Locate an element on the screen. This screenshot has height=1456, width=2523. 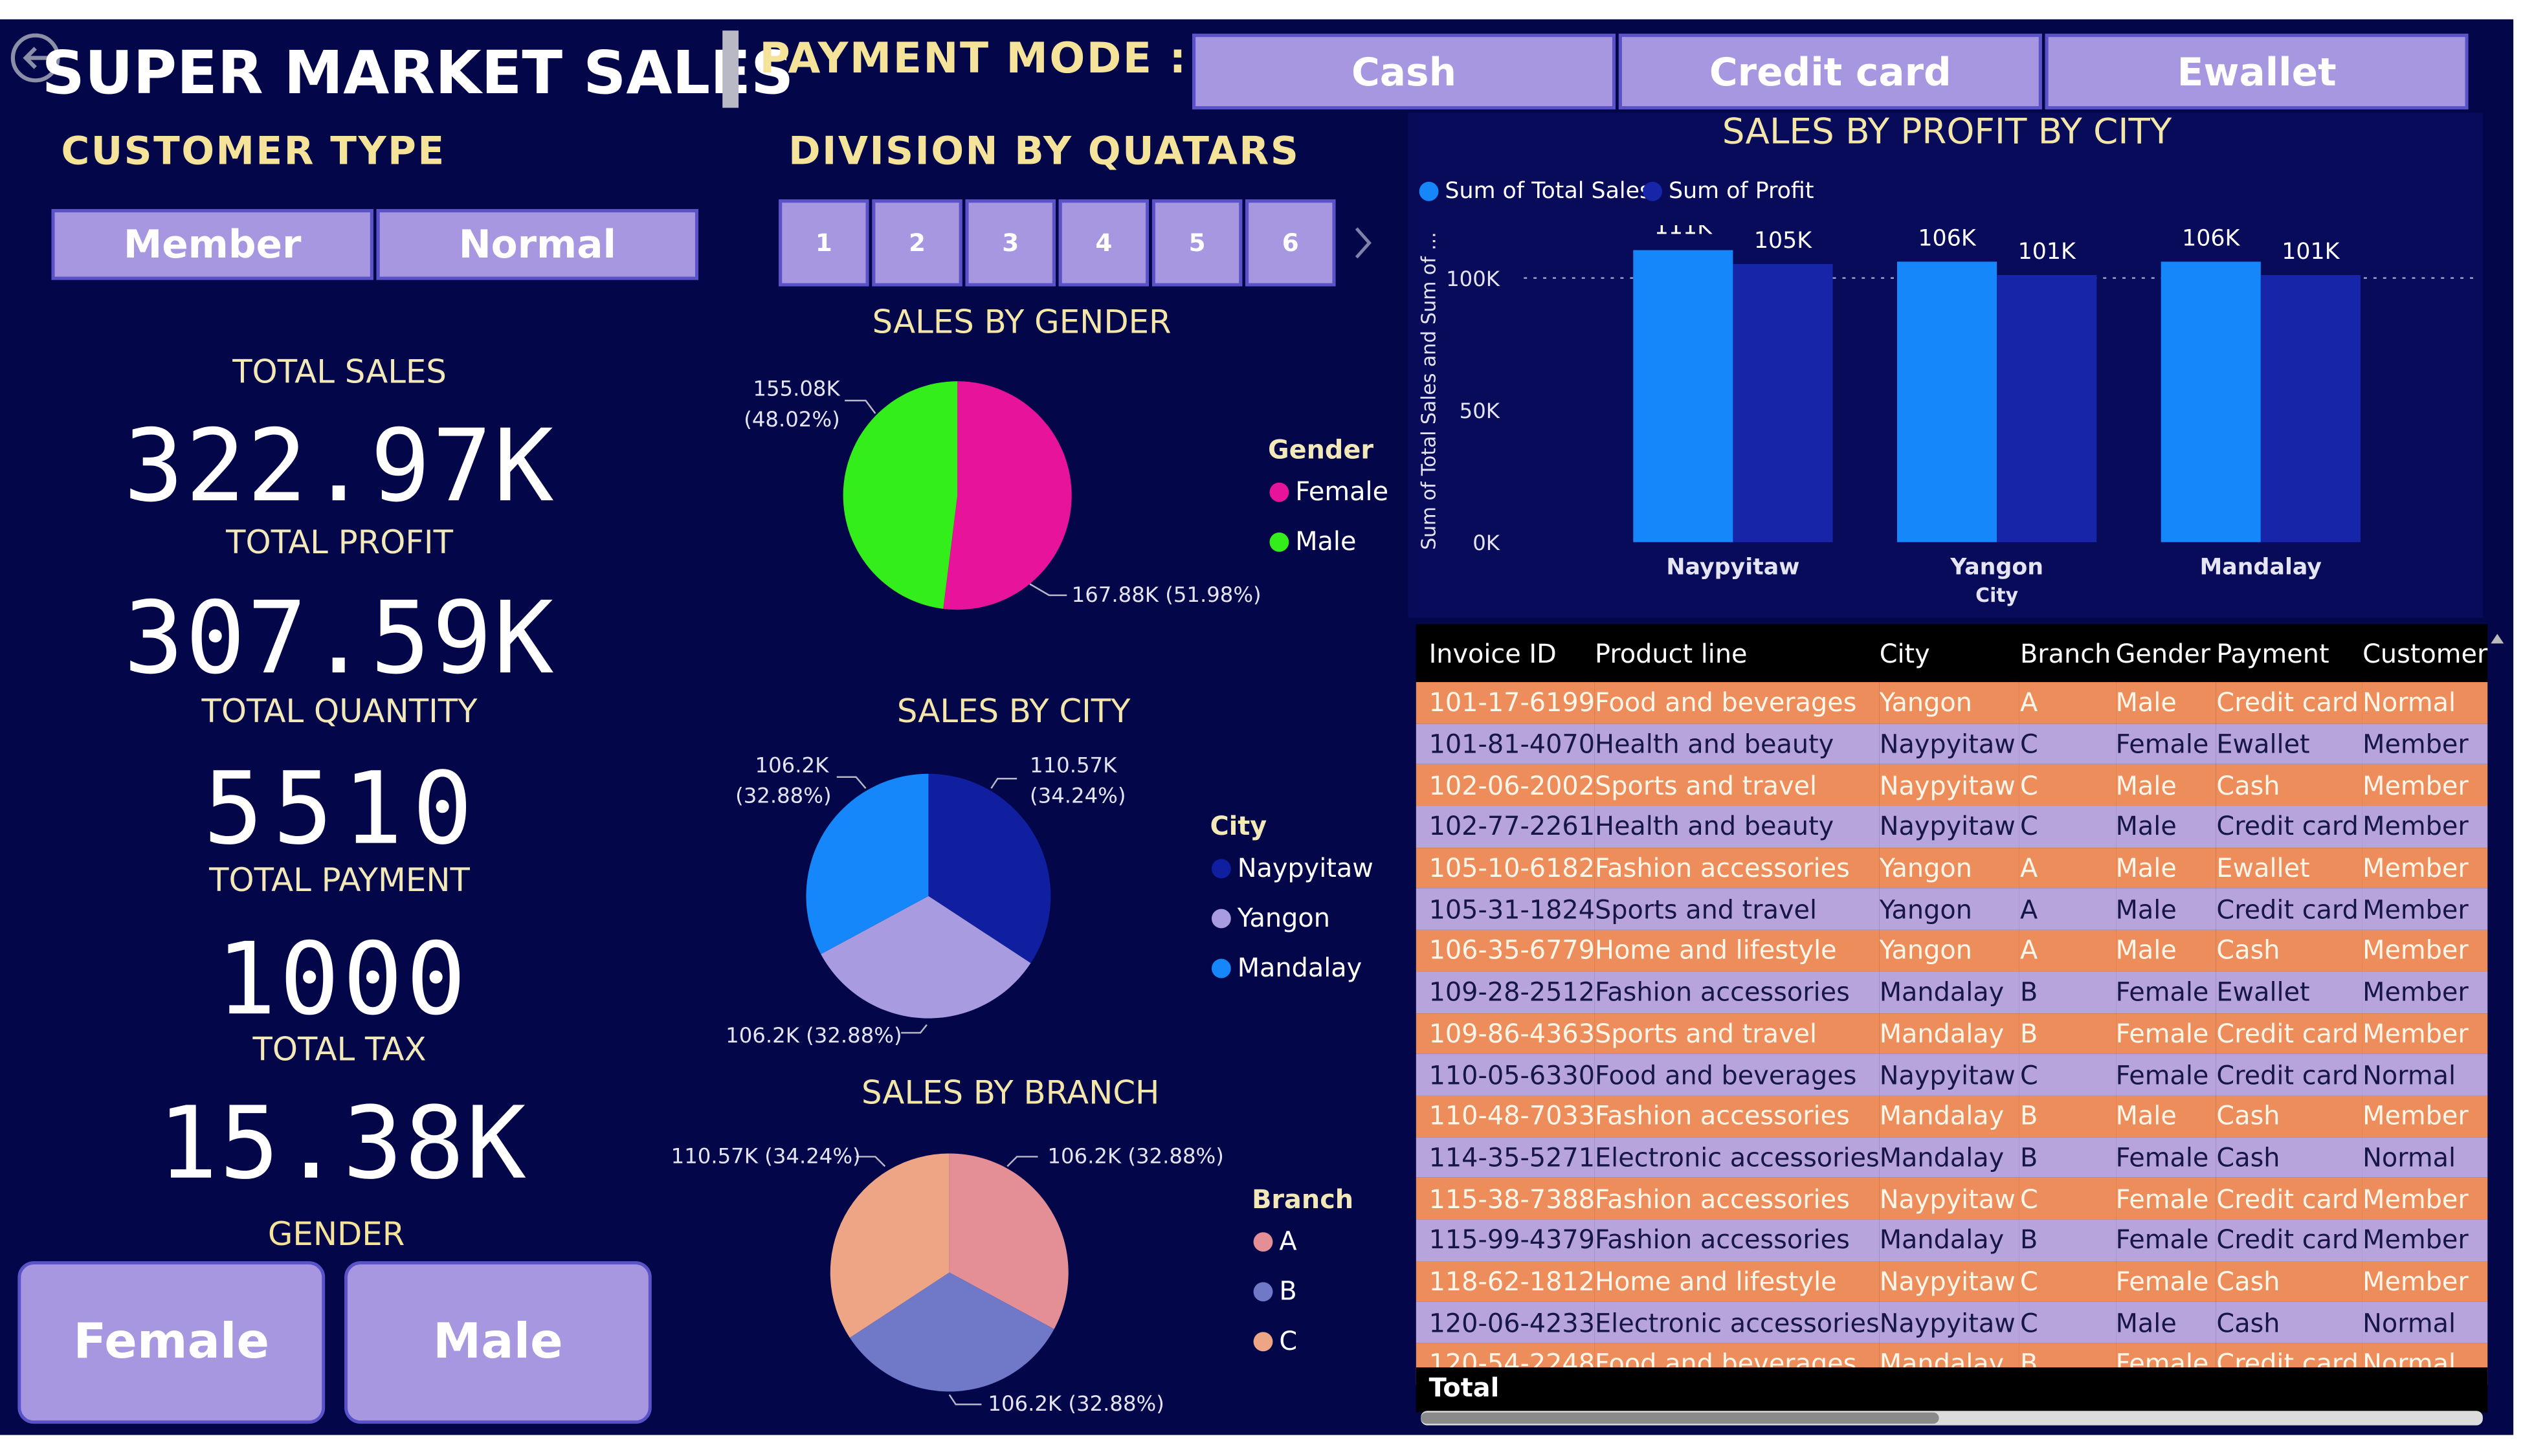
quarter-2-button: 2 is located at coordinates (917, 243).